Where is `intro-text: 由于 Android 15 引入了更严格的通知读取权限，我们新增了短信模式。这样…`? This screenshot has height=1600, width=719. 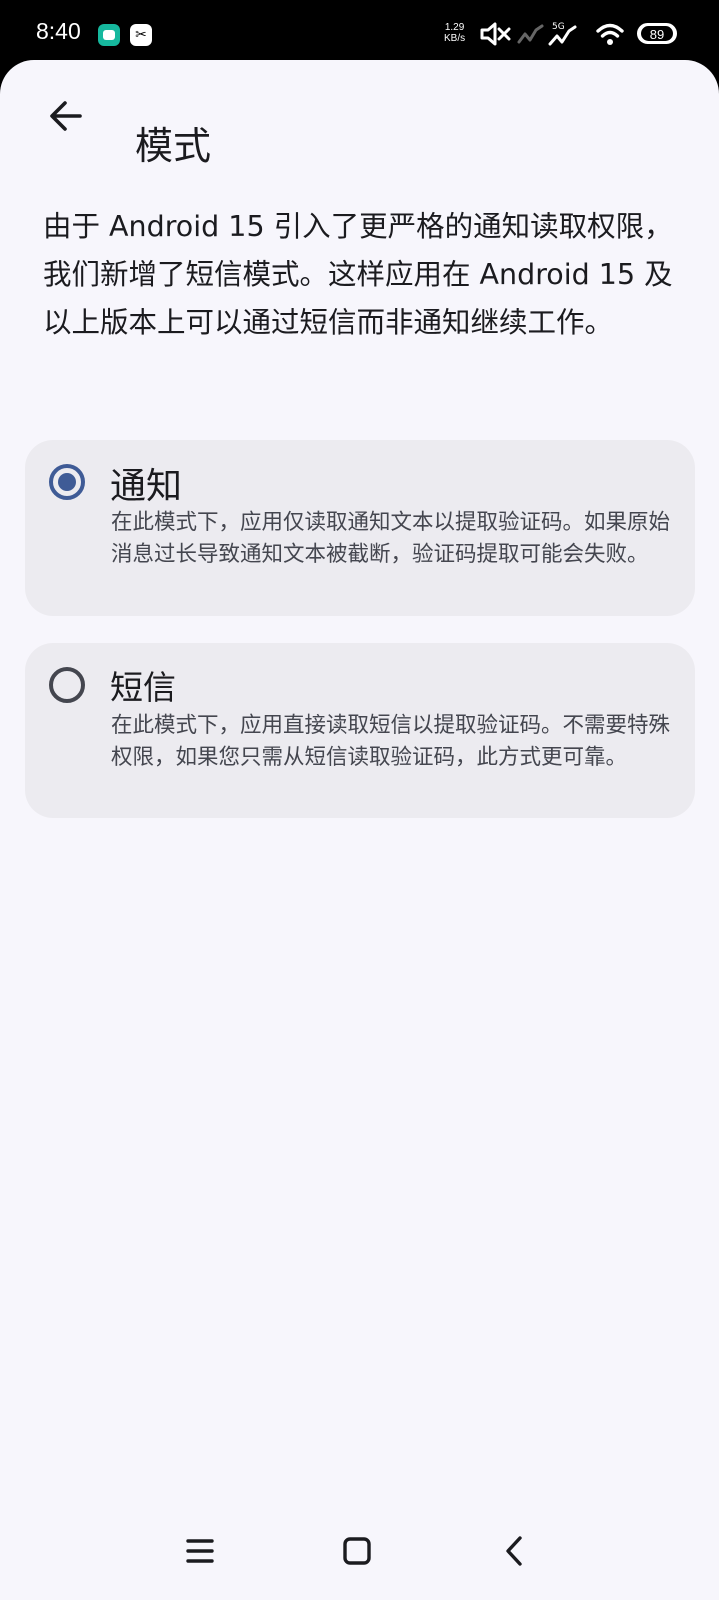
intro-text: 由于 Android 15 引入了更严格的通知读取权限，我们新增了短信模式。这样… is located at coordinates (358, 274).